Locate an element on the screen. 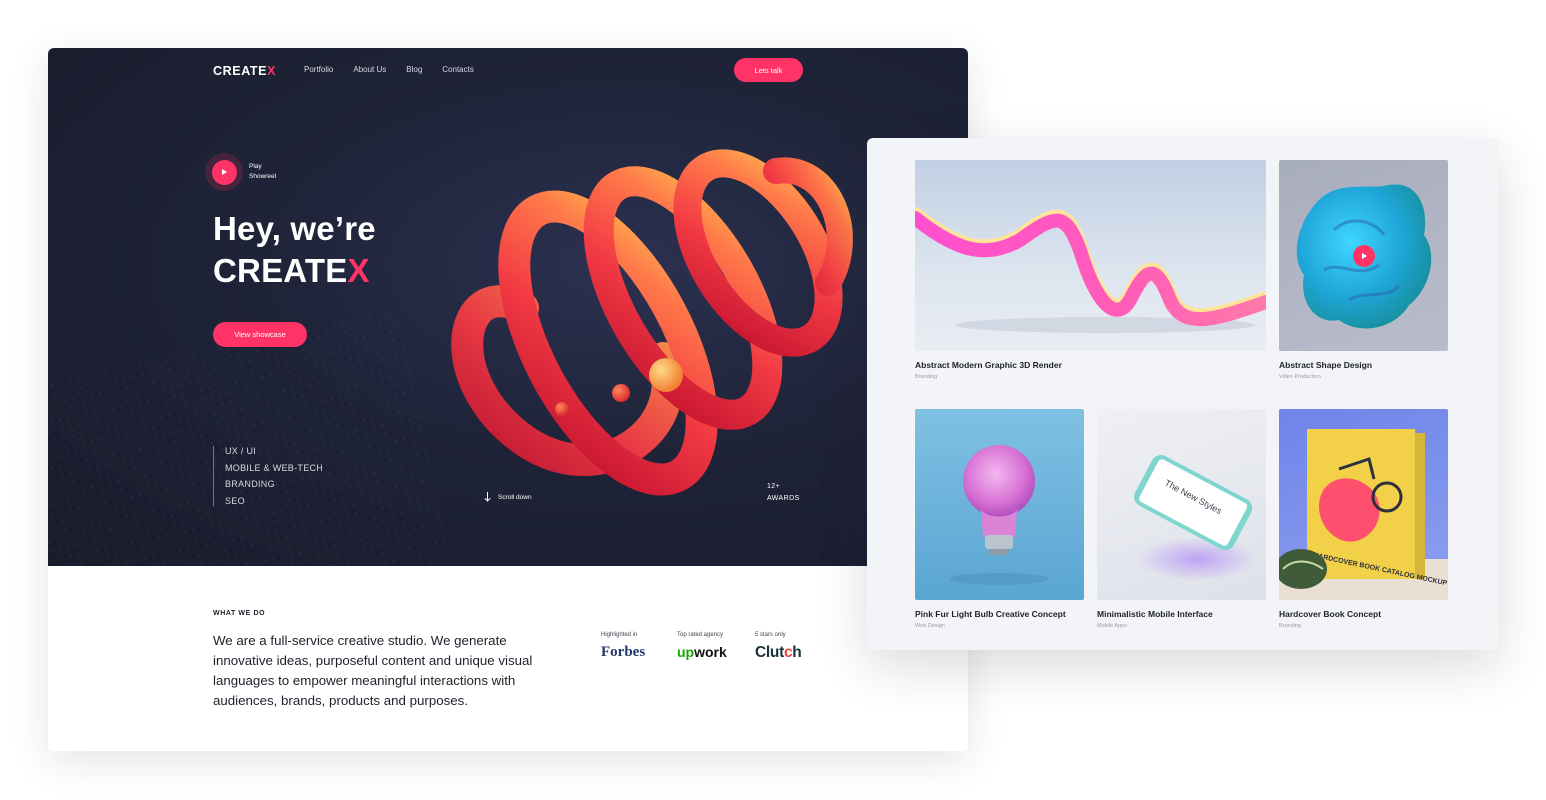  nav-item-contacts: Contacts is located at coordinates (458, 69).